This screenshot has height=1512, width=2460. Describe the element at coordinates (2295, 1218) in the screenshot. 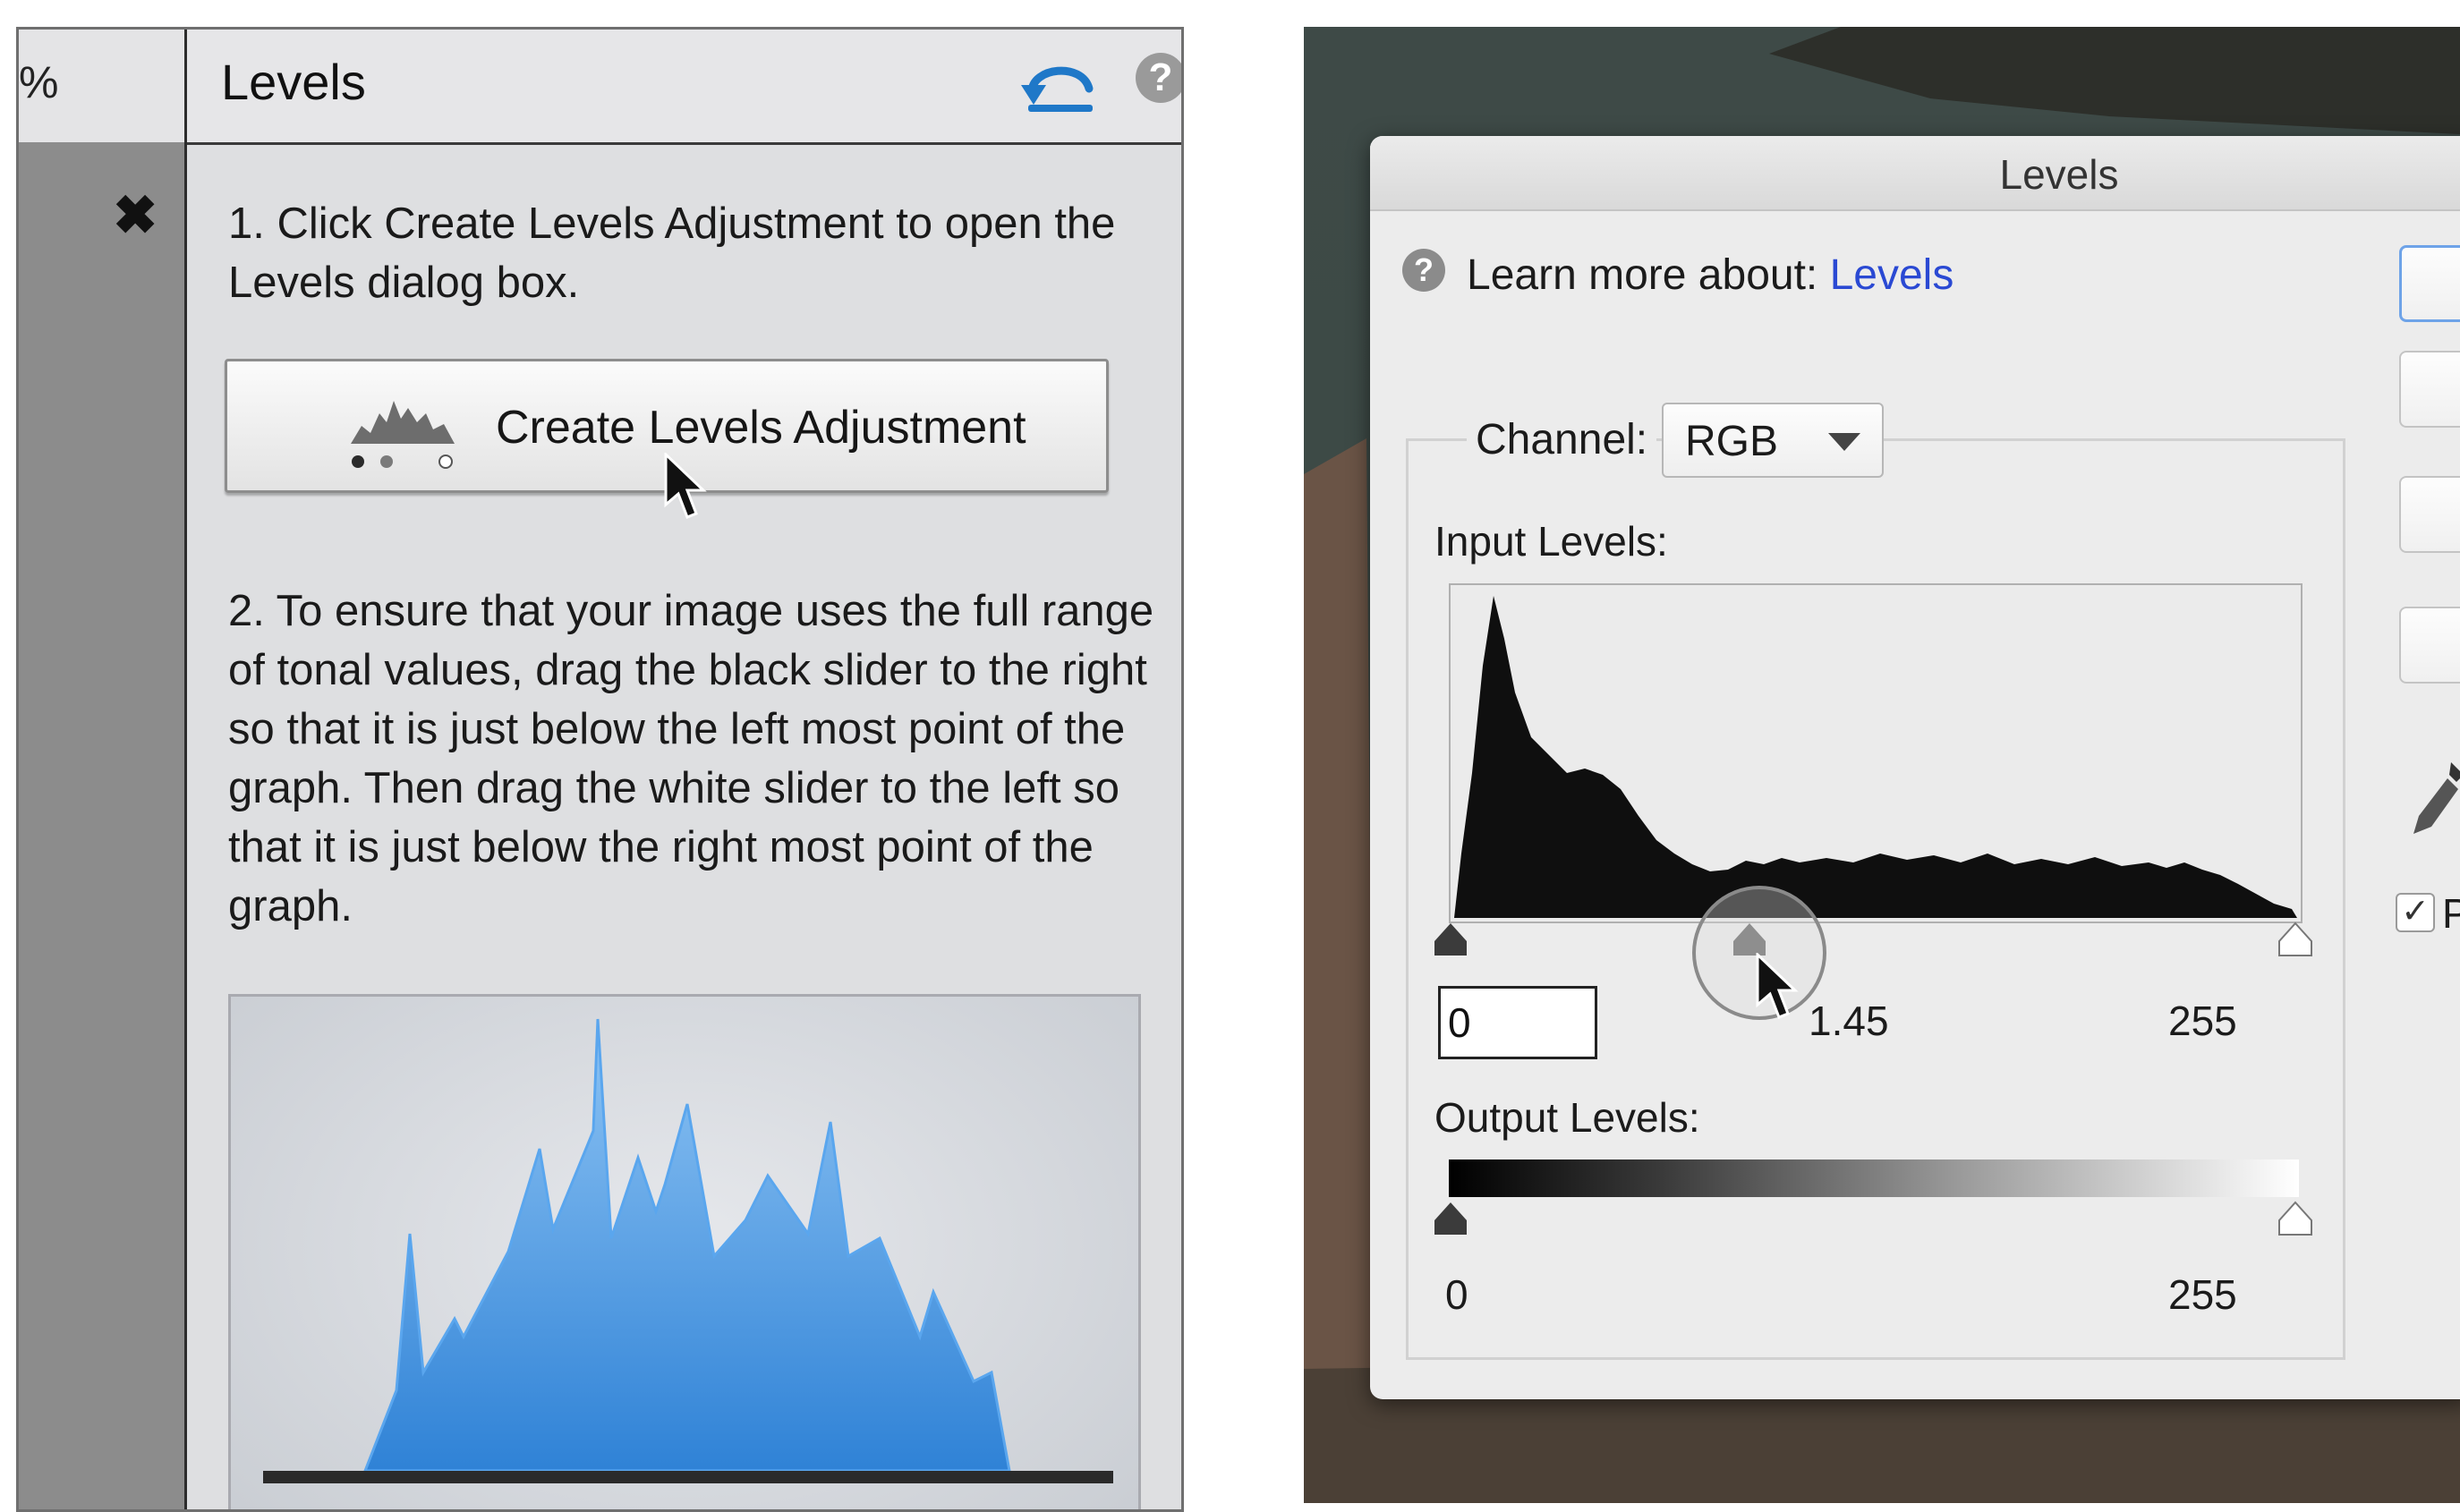

I see `output-white-slider` at that location.